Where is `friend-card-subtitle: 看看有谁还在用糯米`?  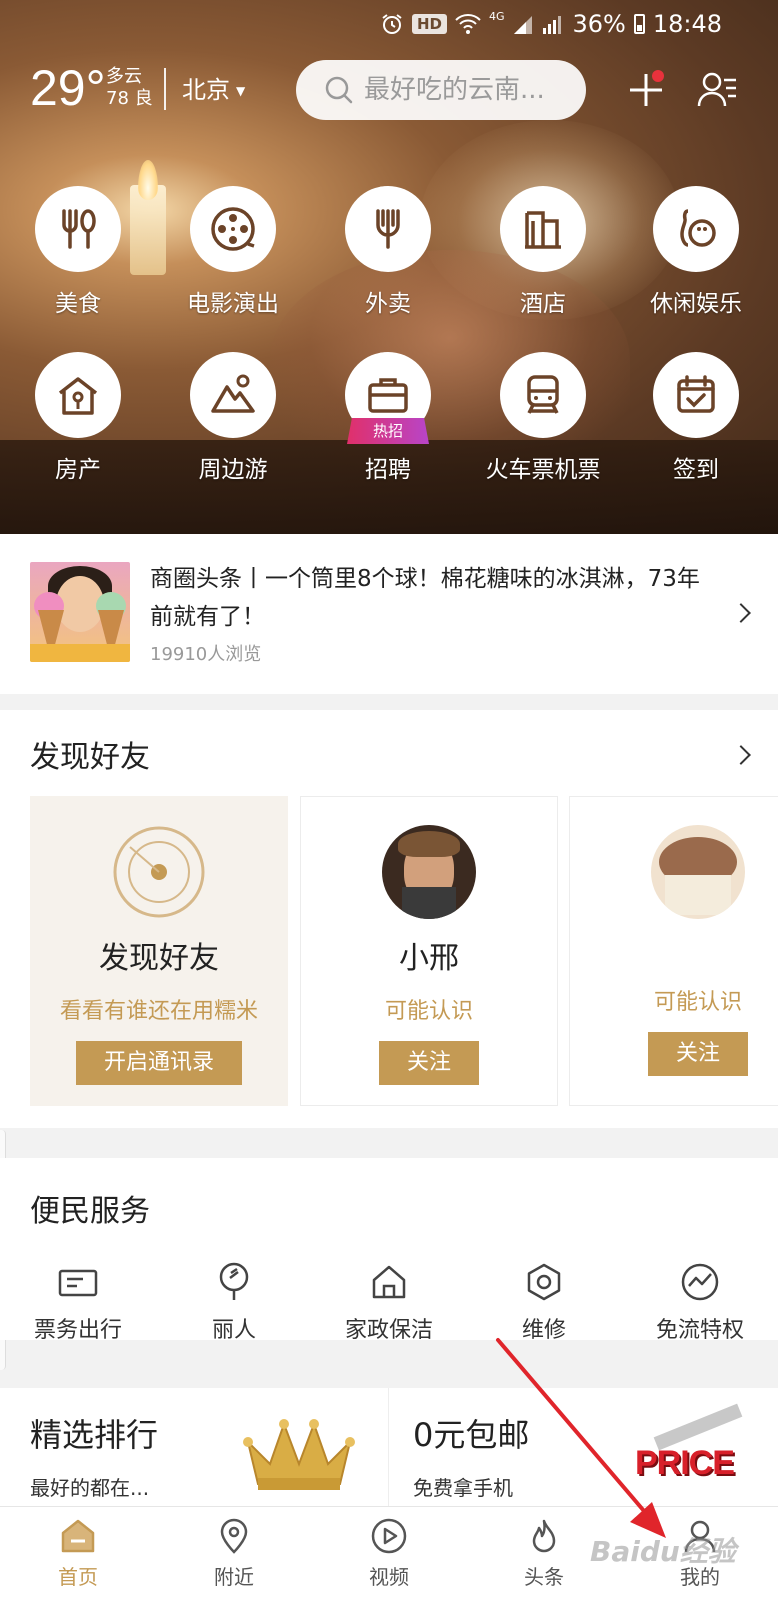 friend-card-subtitle: 看看有谁还在用糯米 is located at coordinates (158, 1011).